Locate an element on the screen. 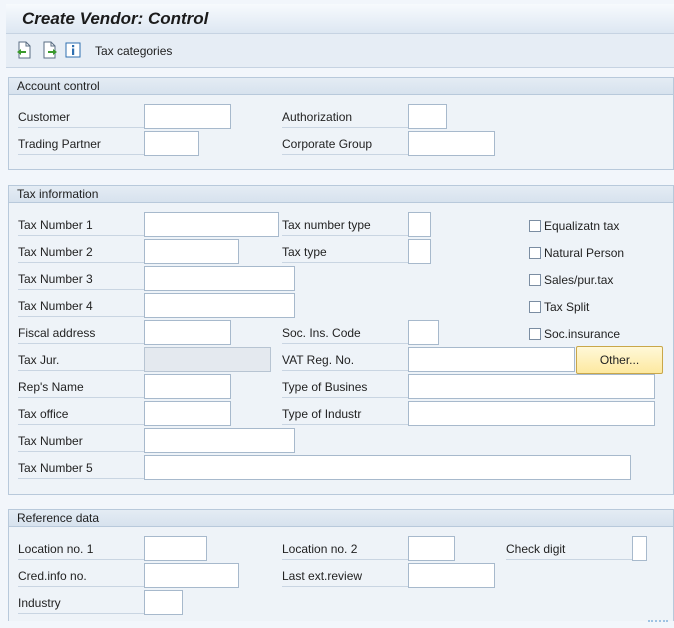 The height and width of the screenshot is (628, 674). tax-number-type-input is located at coordinates (419, 224).